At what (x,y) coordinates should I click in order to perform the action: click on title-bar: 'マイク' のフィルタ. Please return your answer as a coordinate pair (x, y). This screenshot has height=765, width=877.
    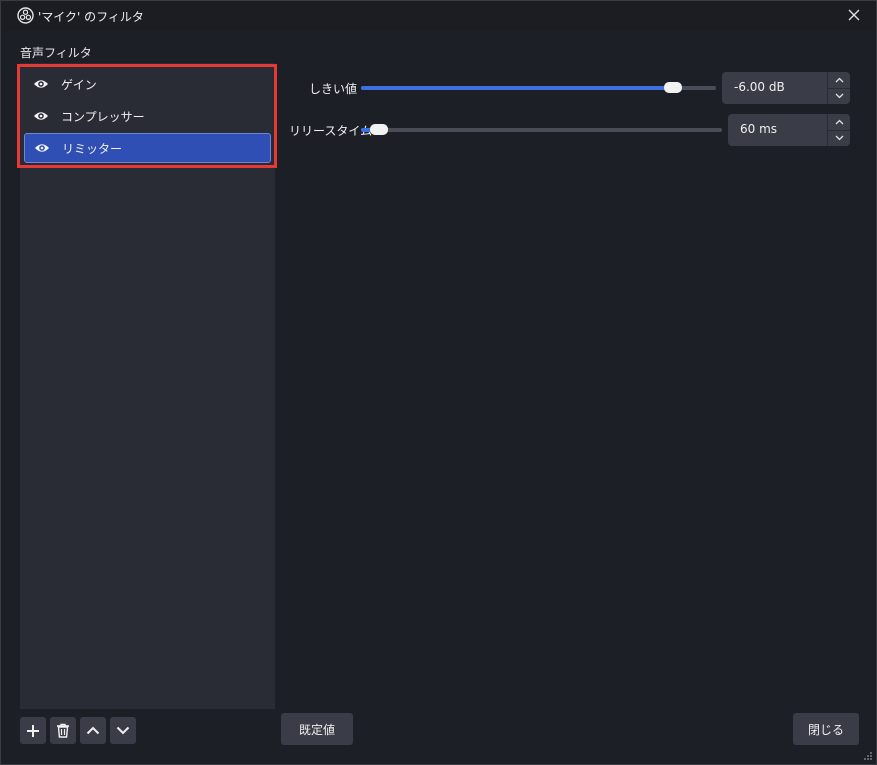
    Looking at the image, I should click on (438, 16).